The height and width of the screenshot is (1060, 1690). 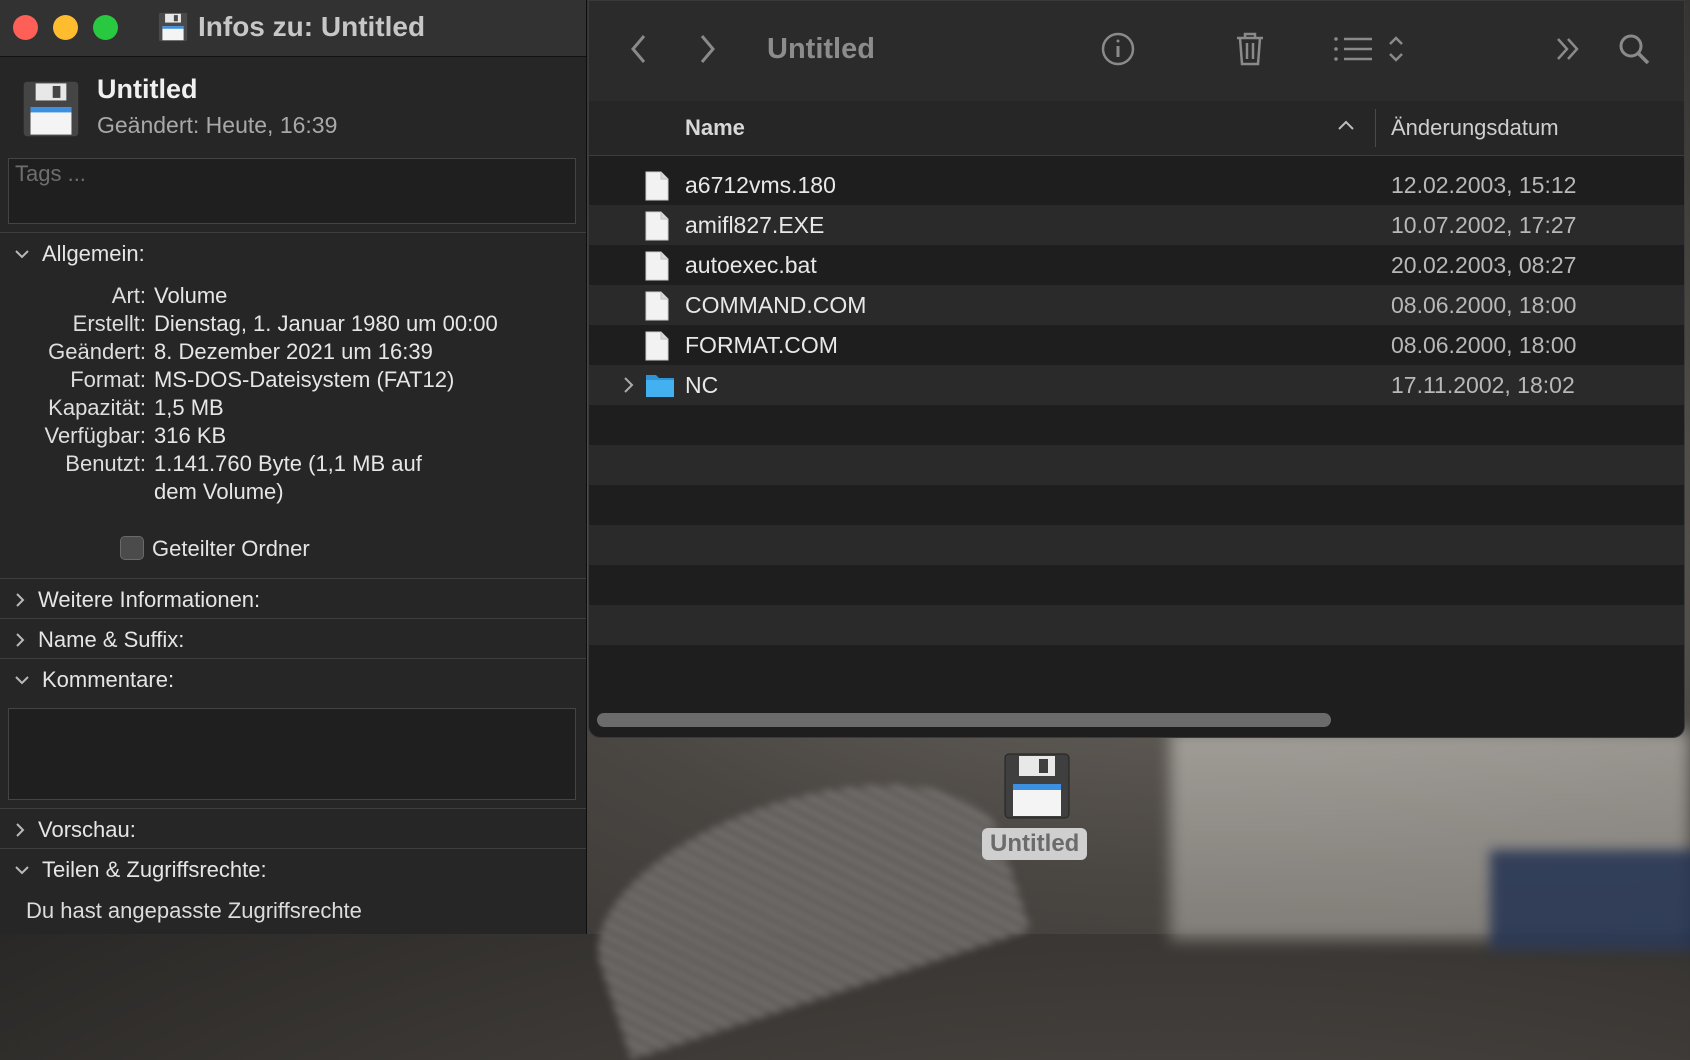 I want to click on chevron-left-icon, so click(x=638, y=49).